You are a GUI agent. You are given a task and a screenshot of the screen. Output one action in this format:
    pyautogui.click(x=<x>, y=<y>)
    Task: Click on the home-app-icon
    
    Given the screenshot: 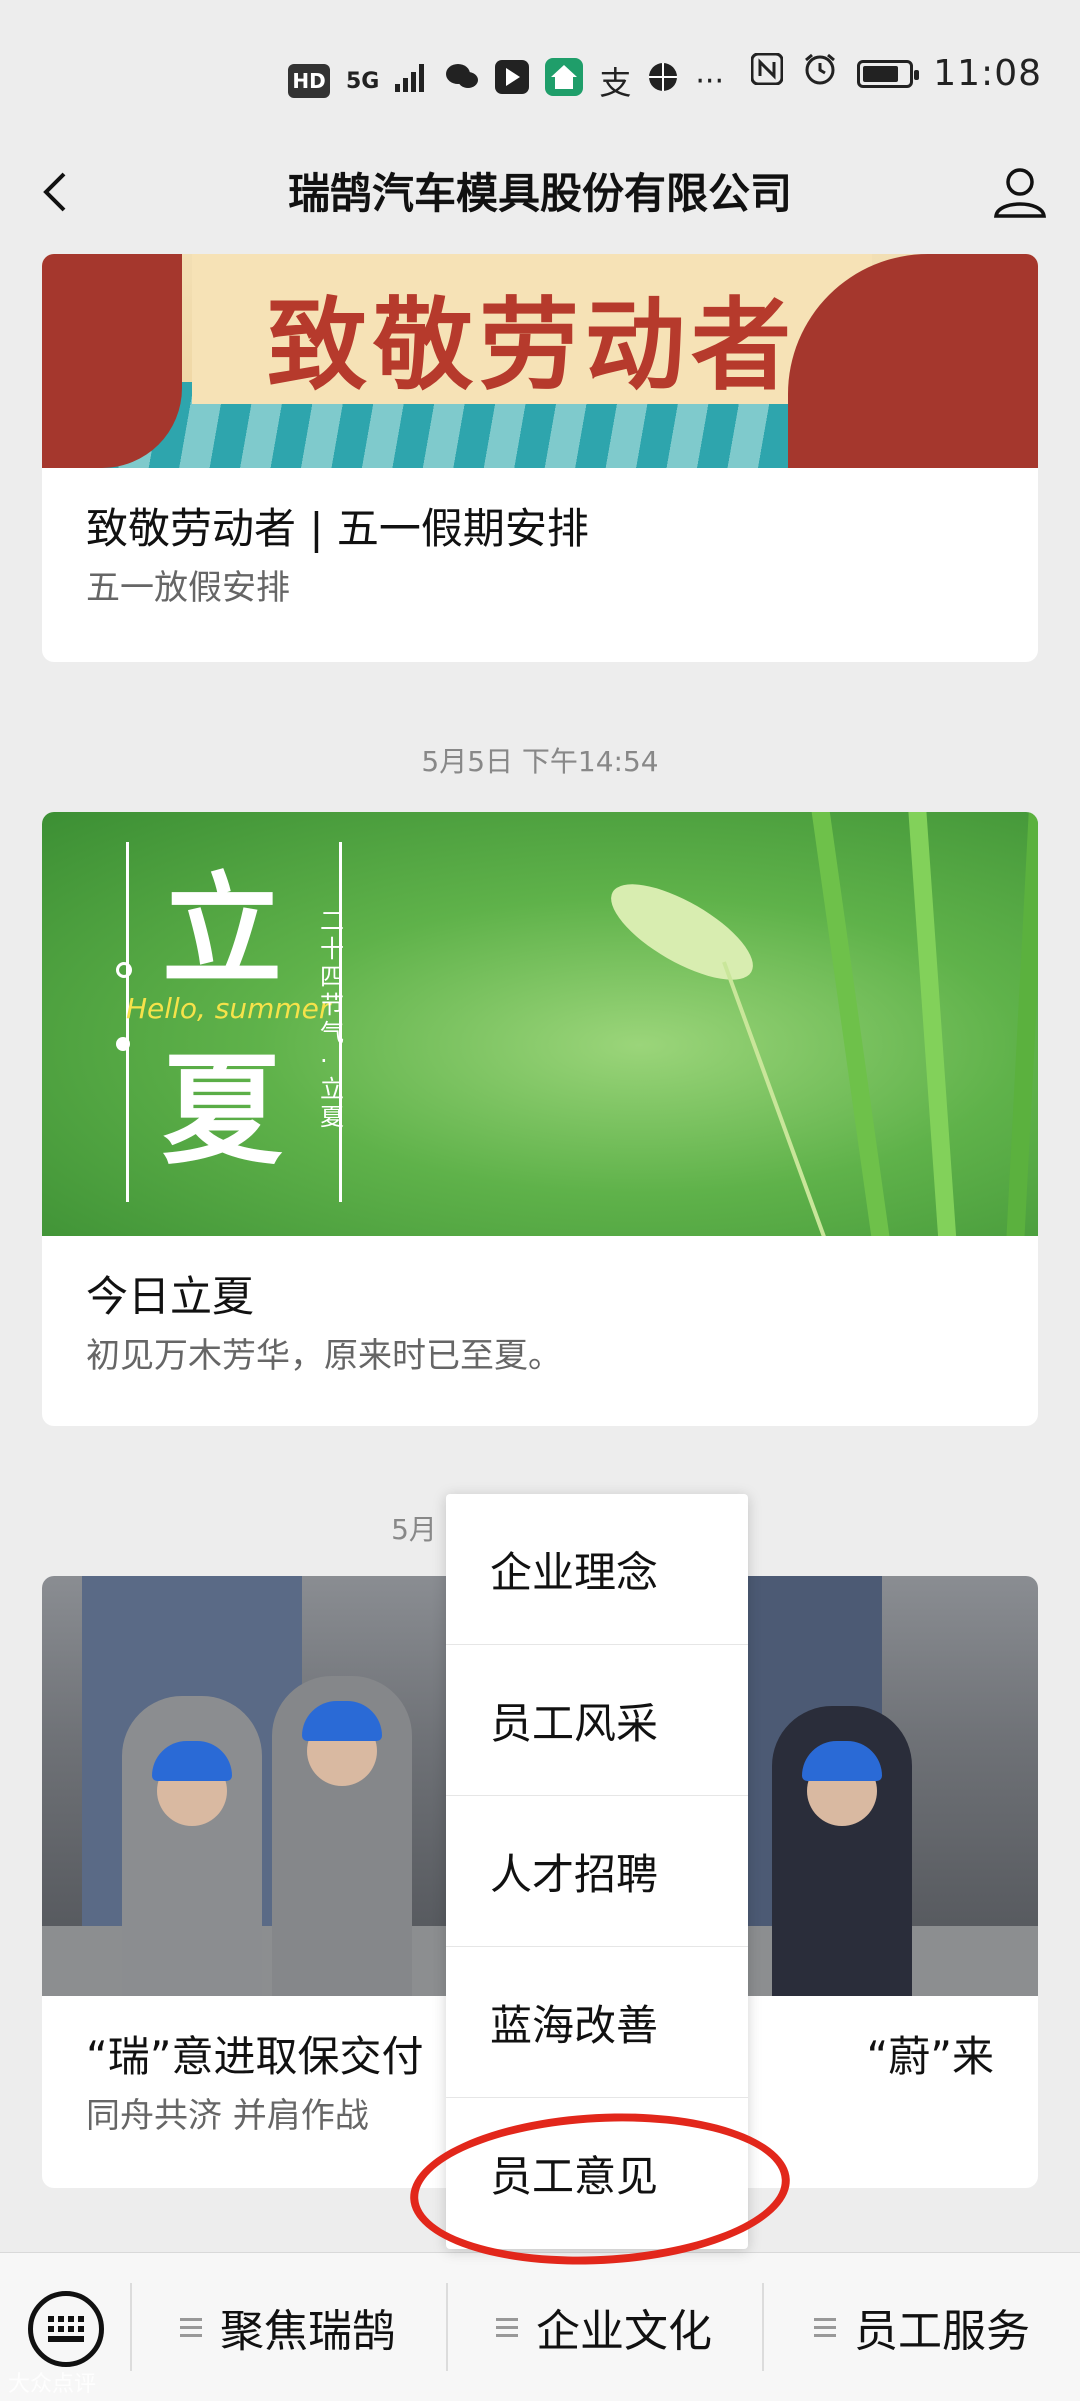 What is the action you would take?
    pyautogui.click(x=564, y=81)
    